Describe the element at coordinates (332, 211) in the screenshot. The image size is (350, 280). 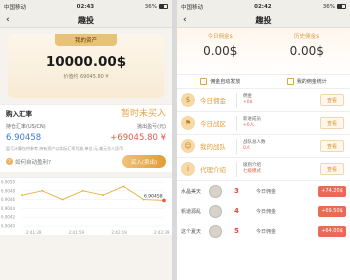
I see `rank-amount: +69.50$` at that location.